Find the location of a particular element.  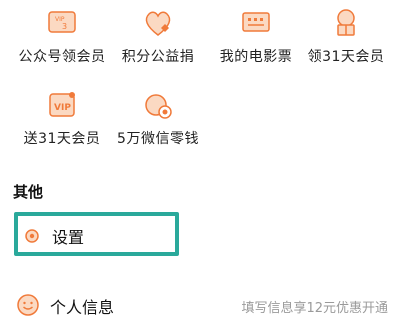

grid-item-label: 送31天会员 is located at coordinates (62, 139).